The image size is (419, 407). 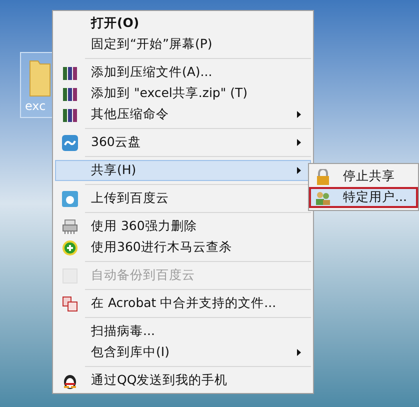 I want to click on menu-item: 共享(H), so click(x=183, y=170).